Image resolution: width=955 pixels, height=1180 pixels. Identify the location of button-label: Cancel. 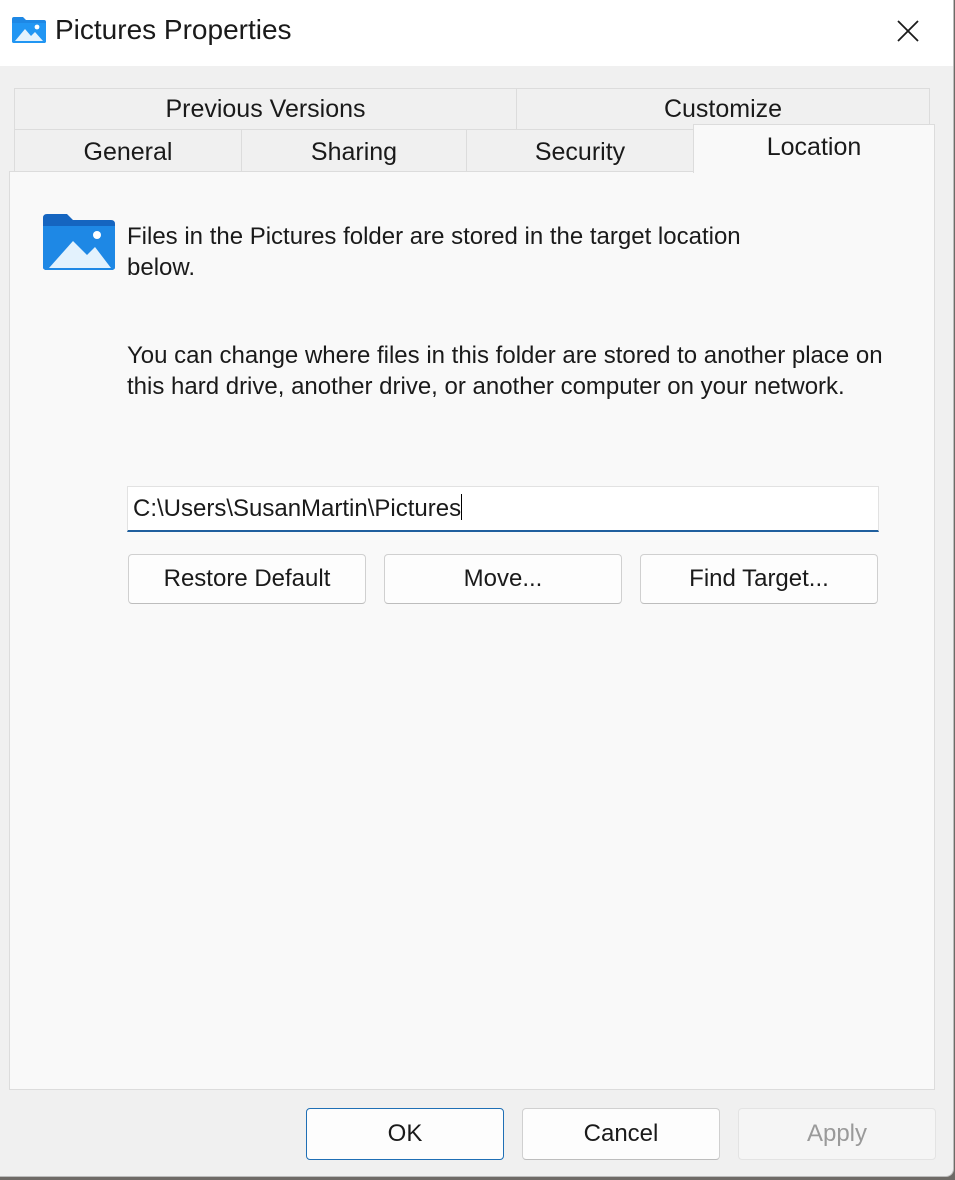
(621, 1133).